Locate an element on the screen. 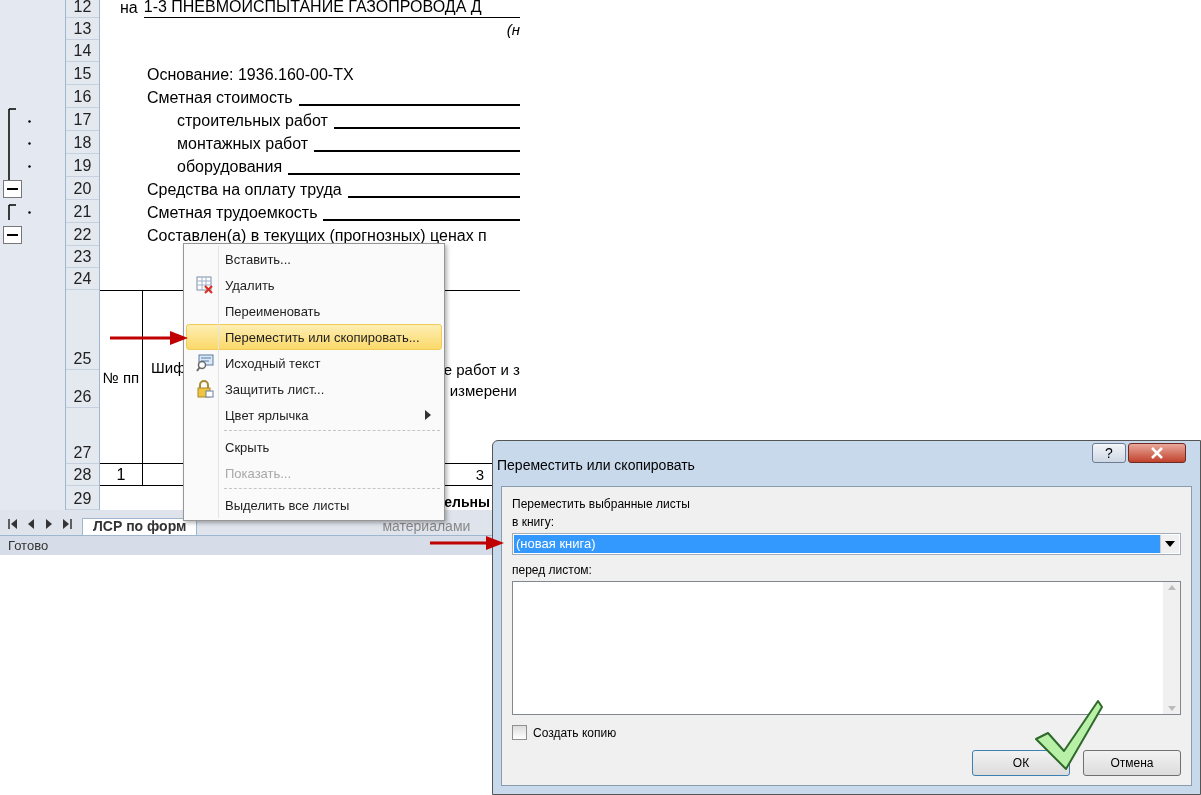 This screenshot has width=1201, height=795. menu-item: Исходный текст is located at coordinates (314, 363).